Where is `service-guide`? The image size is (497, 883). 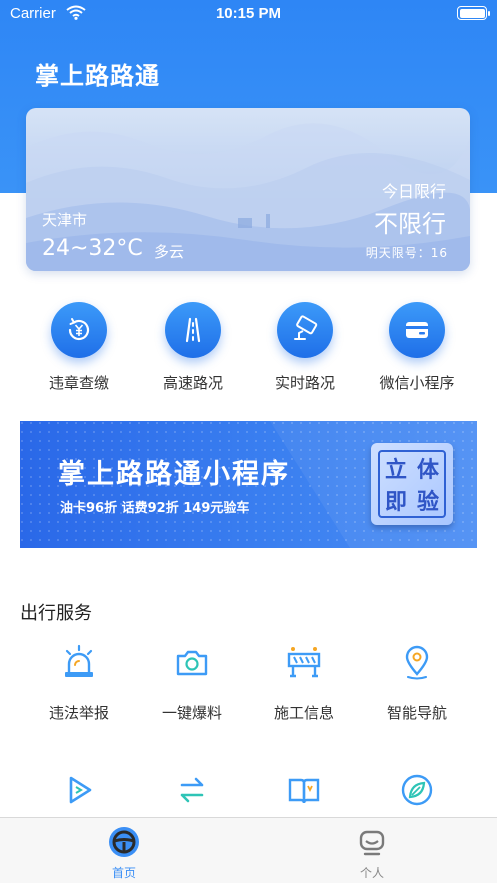 service-guide is located at coordinates (304, 788).